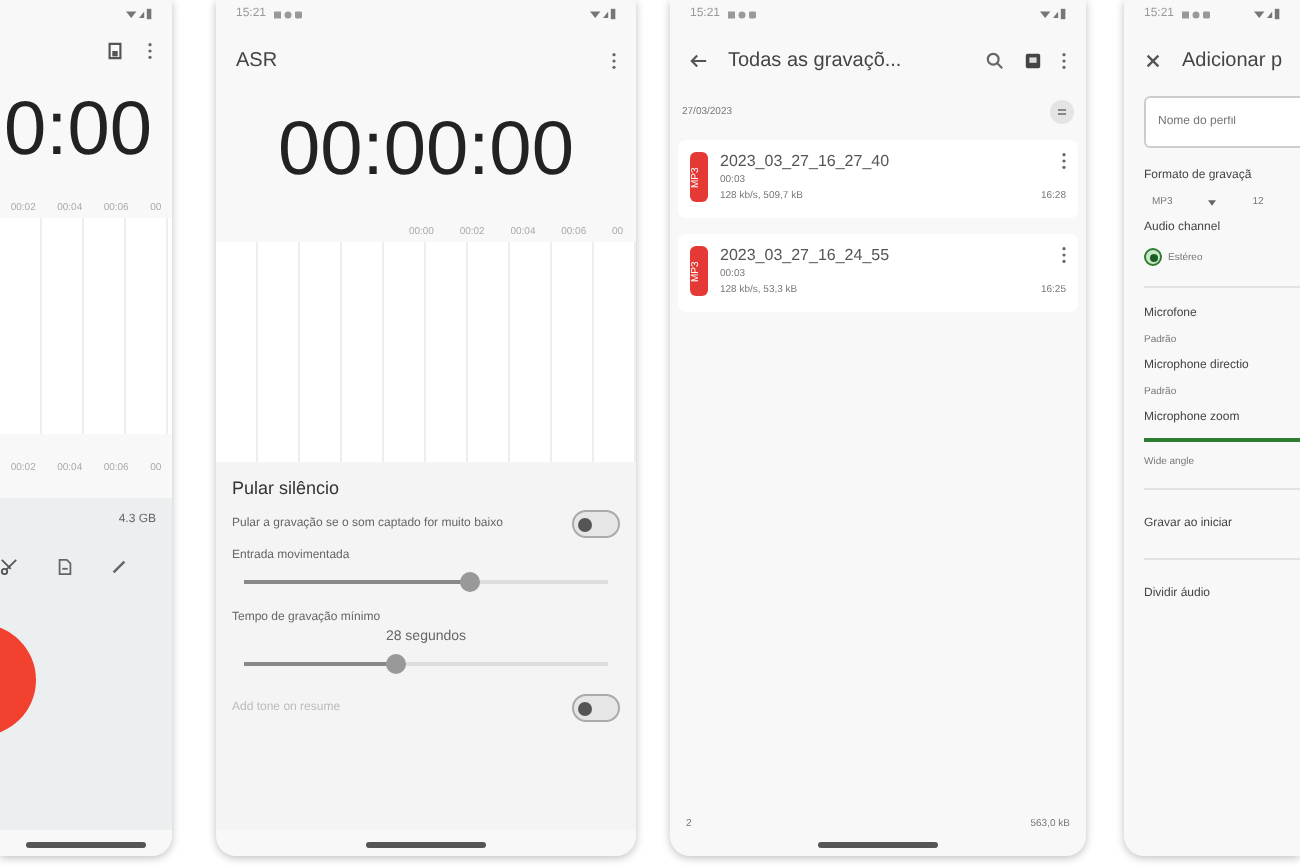 This screenshot has height=866, width=1300. I want to click on timer: 0:00, so click(79, 131).